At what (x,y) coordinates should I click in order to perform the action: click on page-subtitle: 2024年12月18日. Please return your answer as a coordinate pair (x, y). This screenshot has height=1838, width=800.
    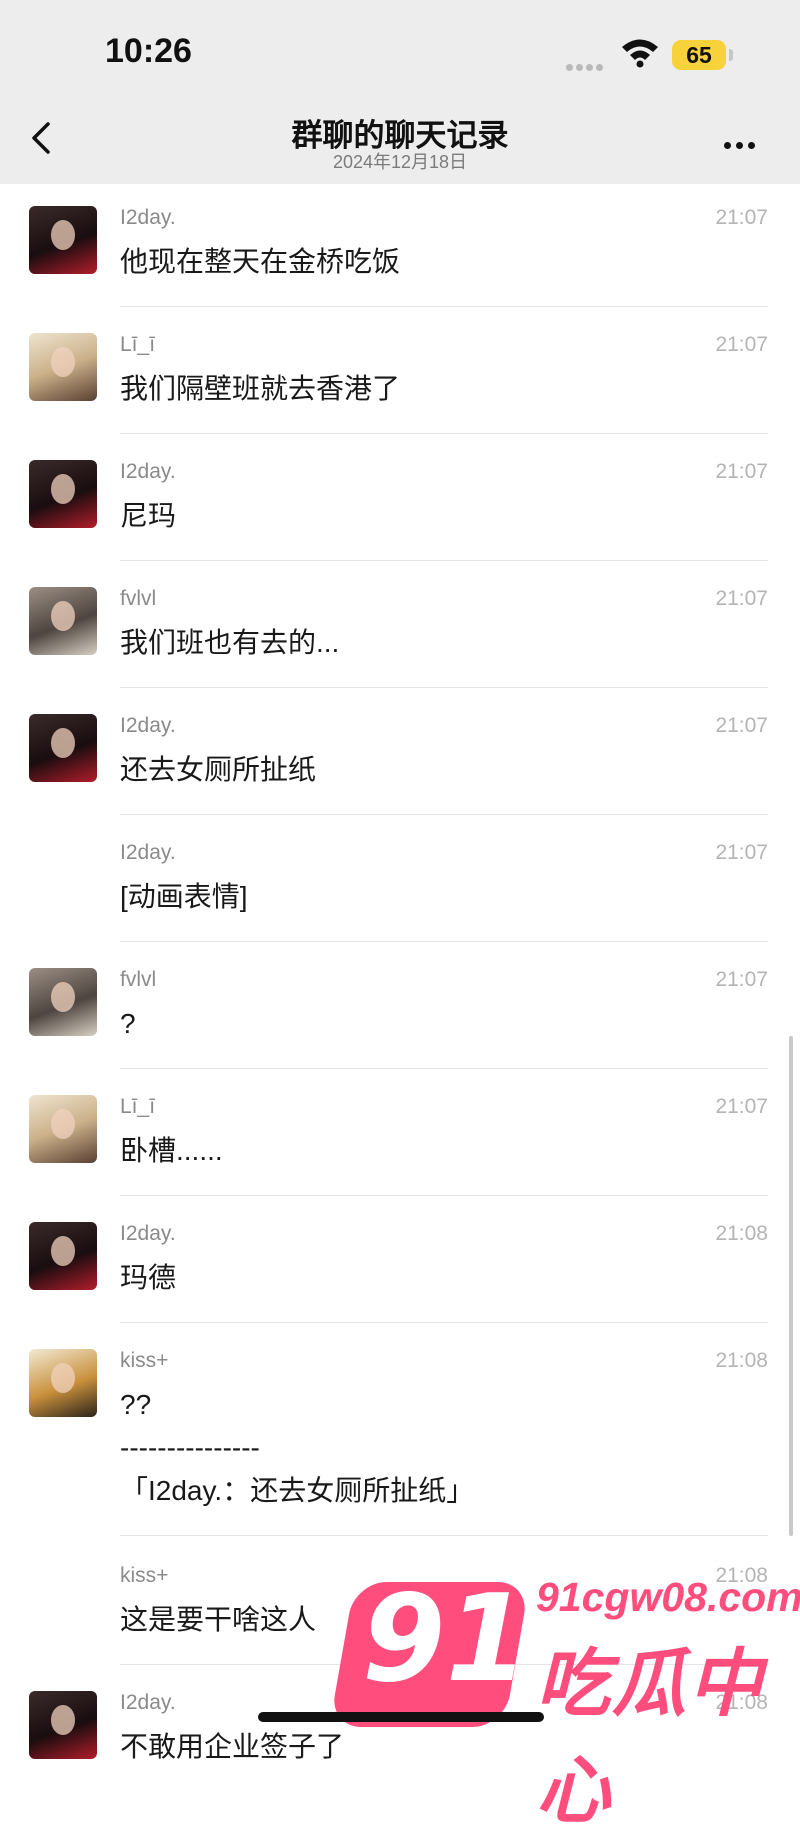
    Looking at the image, I should click on (400, 162).